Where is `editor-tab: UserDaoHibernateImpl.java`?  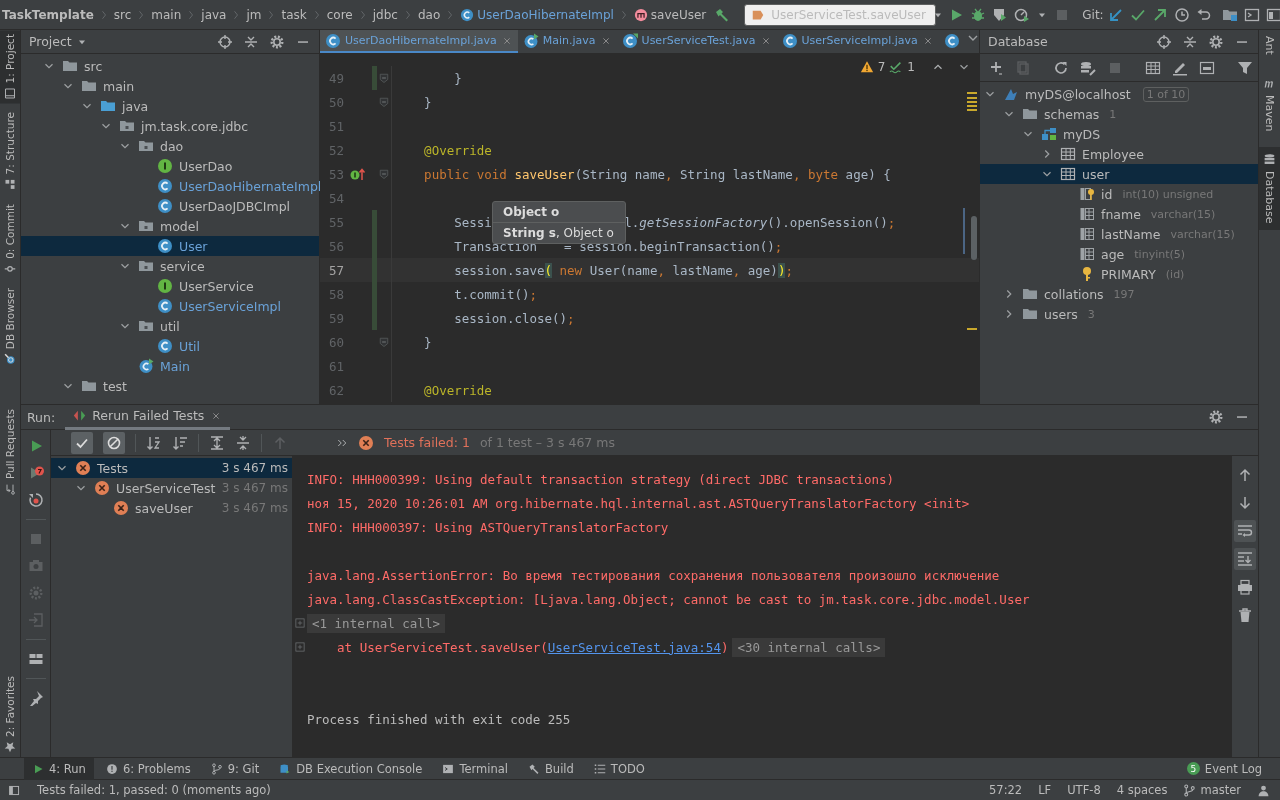 editor-tab: UserDaoHibernateImpl.java is located at coordinates (419, 41).